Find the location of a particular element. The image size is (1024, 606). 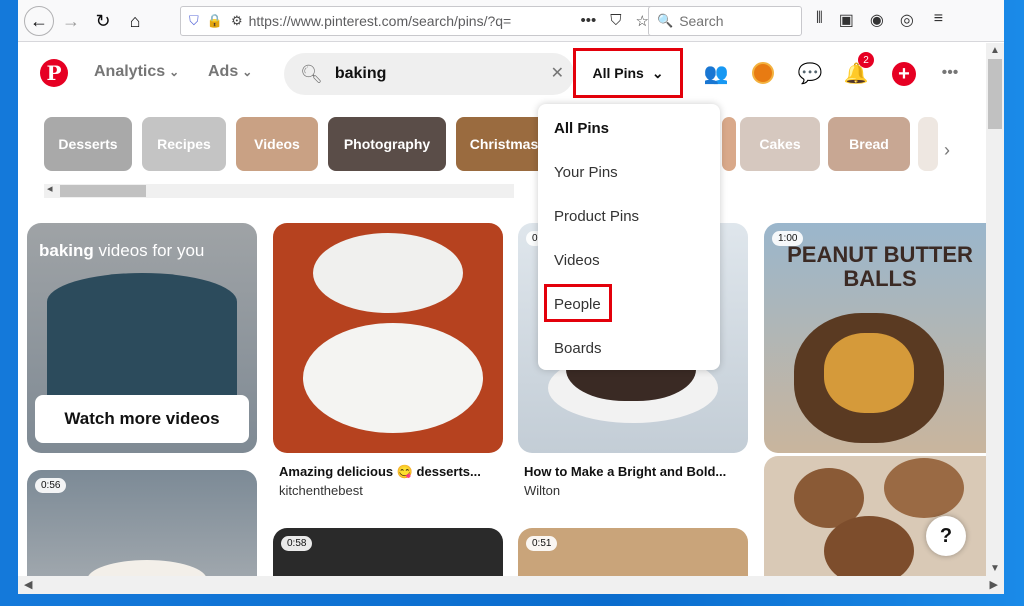

video-title-rest: videos for you is located at coordinates (149, 250).